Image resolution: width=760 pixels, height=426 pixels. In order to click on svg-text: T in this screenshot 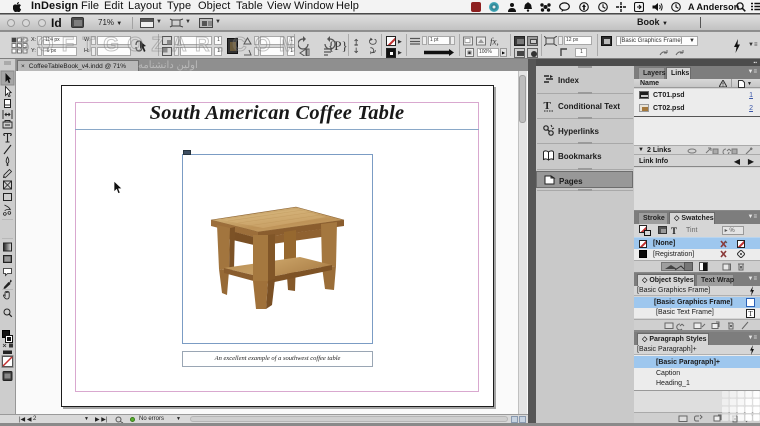, I will do `click(548, 106)`.